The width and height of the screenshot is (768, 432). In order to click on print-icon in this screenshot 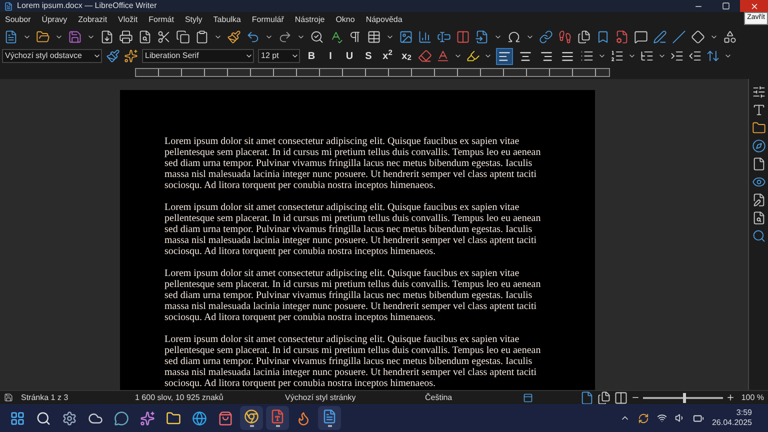, I will do `click(126, 37)`.